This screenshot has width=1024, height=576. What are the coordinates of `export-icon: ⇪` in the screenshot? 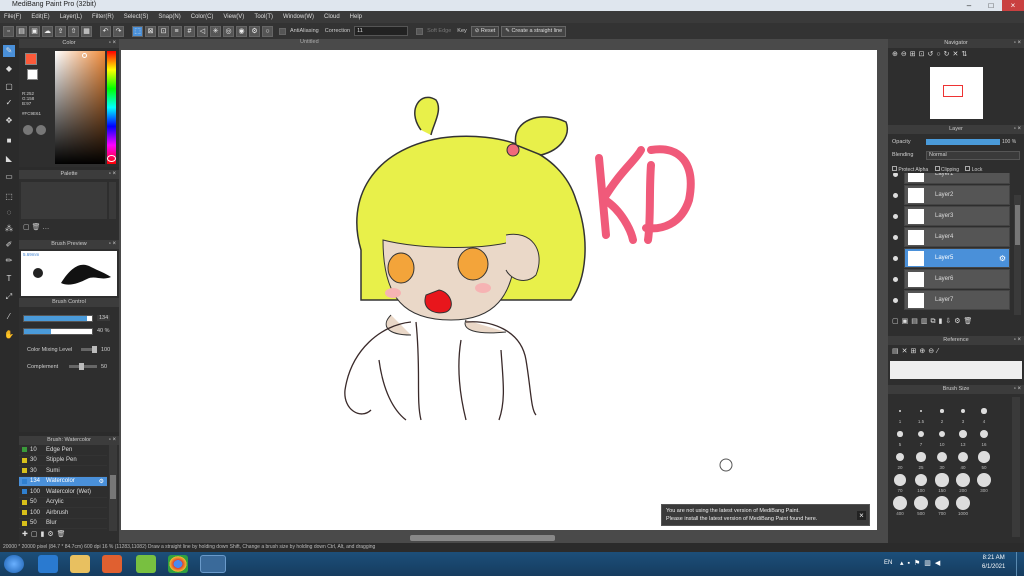 It's located at (60, 31).